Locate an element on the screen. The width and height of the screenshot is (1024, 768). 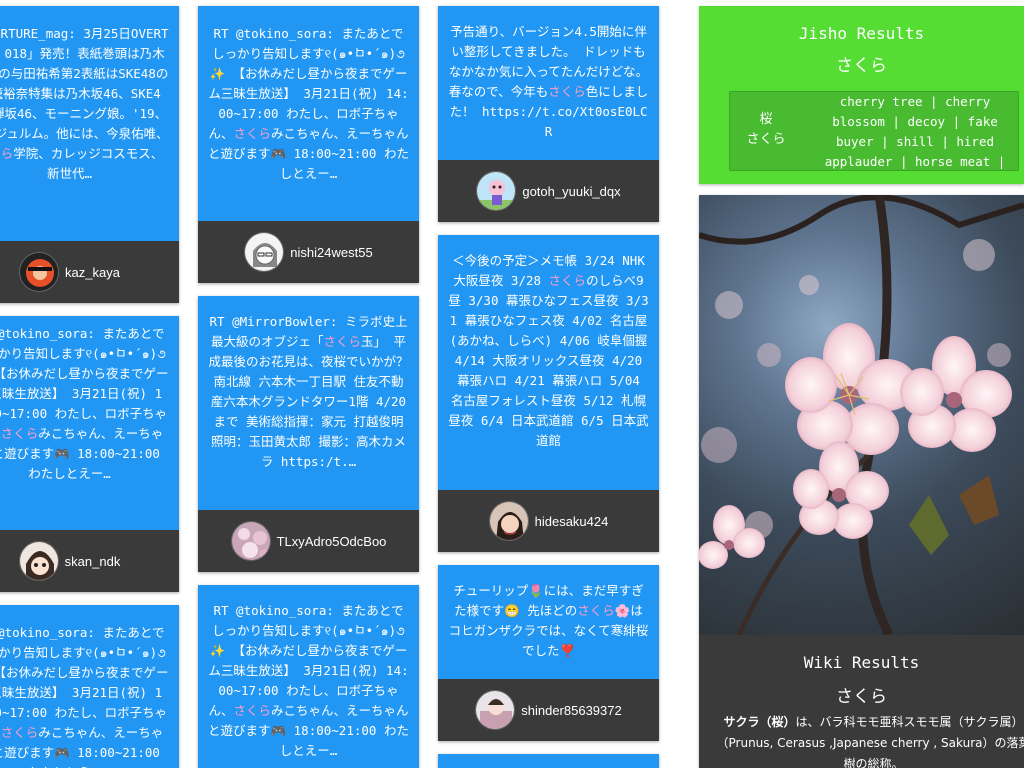
username: kaz_kaya is located at coordinates (92, 272).